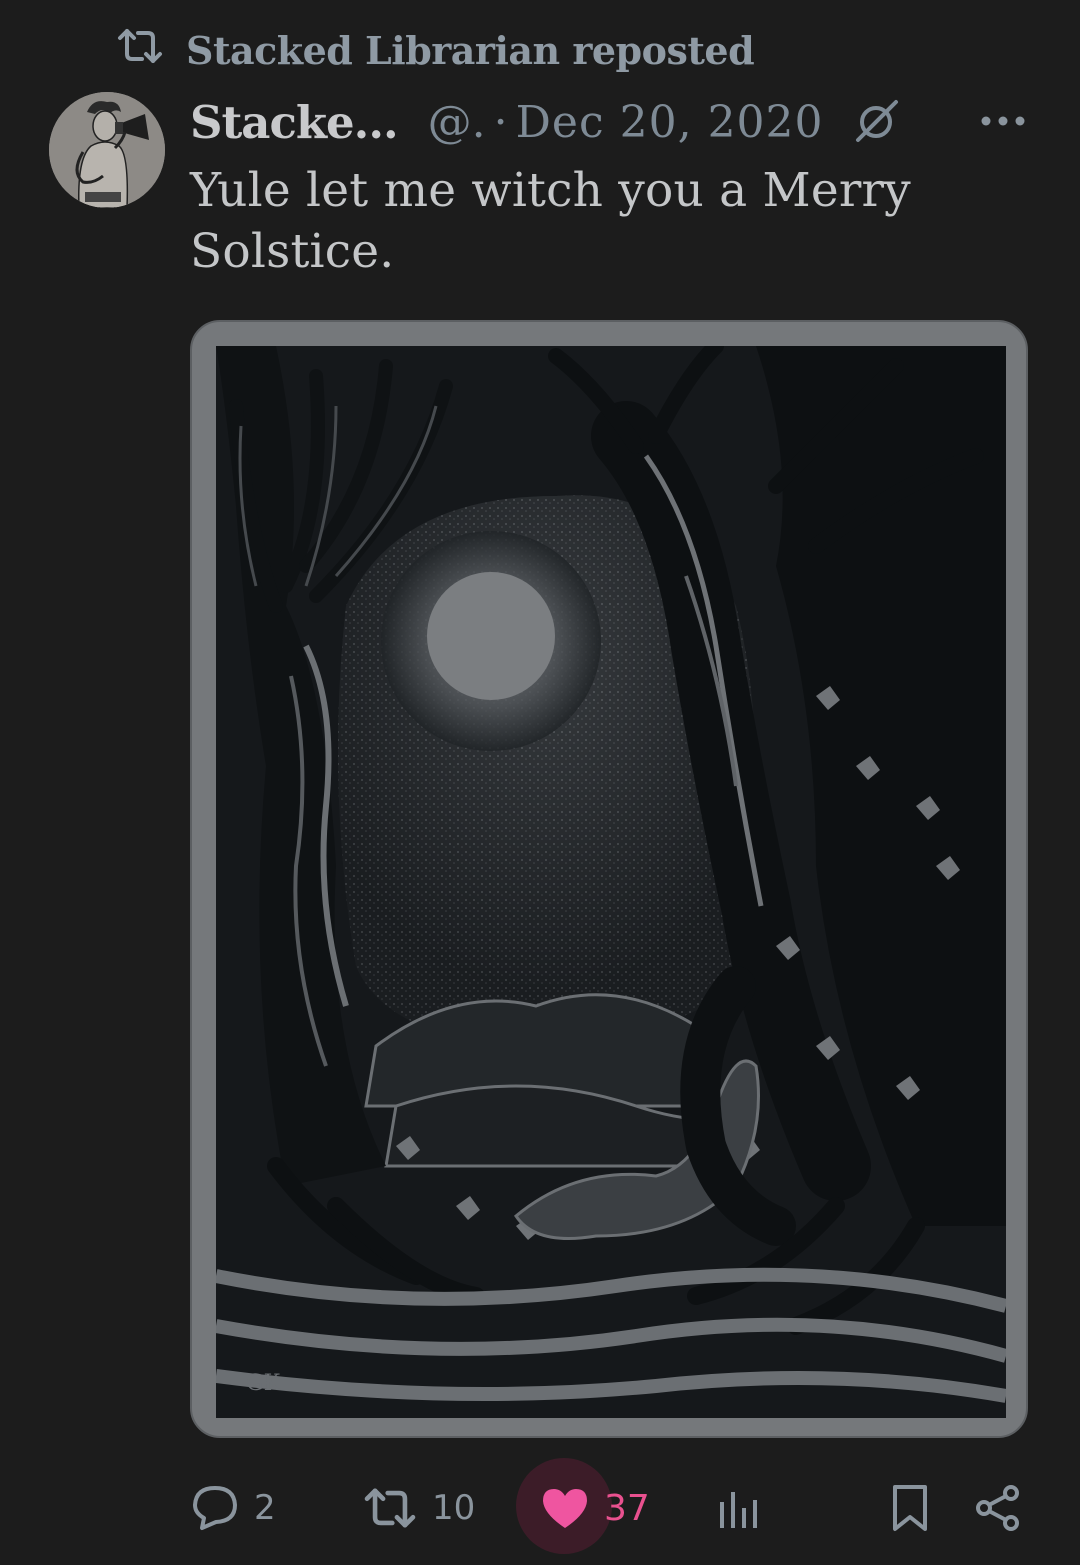  I want to click on repost-label: Stacked Librarian reposted, so click(470, 50).